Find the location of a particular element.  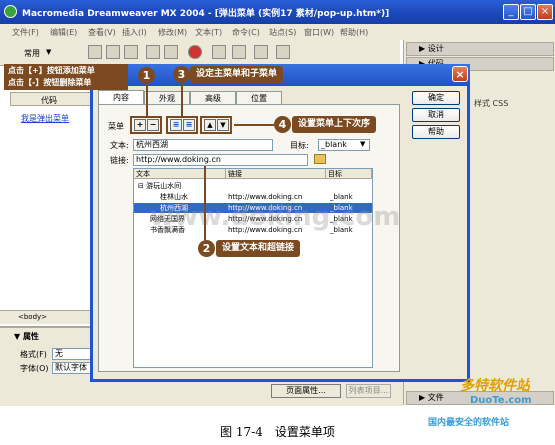

folder-icon is located at coordinates (320, 159).